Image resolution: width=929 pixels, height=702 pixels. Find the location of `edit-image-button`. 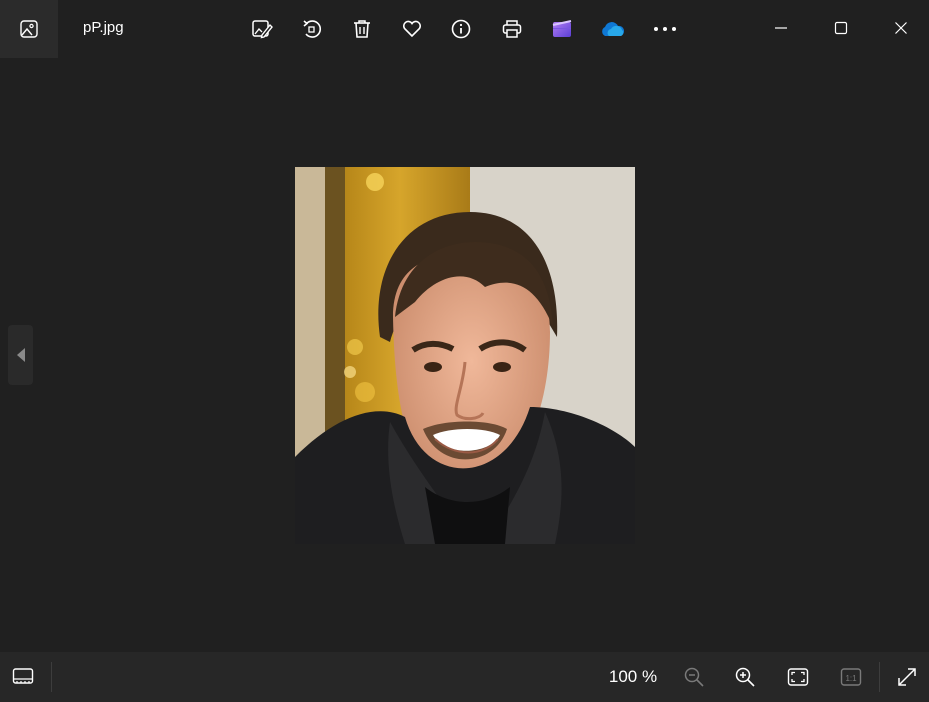

edit-image-button is located at coordinates (262, 29).